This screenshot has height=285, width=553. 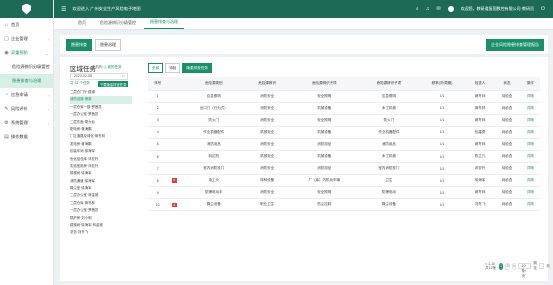 I want to click on tree-item: 降尘室·徐海军, so click(x=101, y=188).